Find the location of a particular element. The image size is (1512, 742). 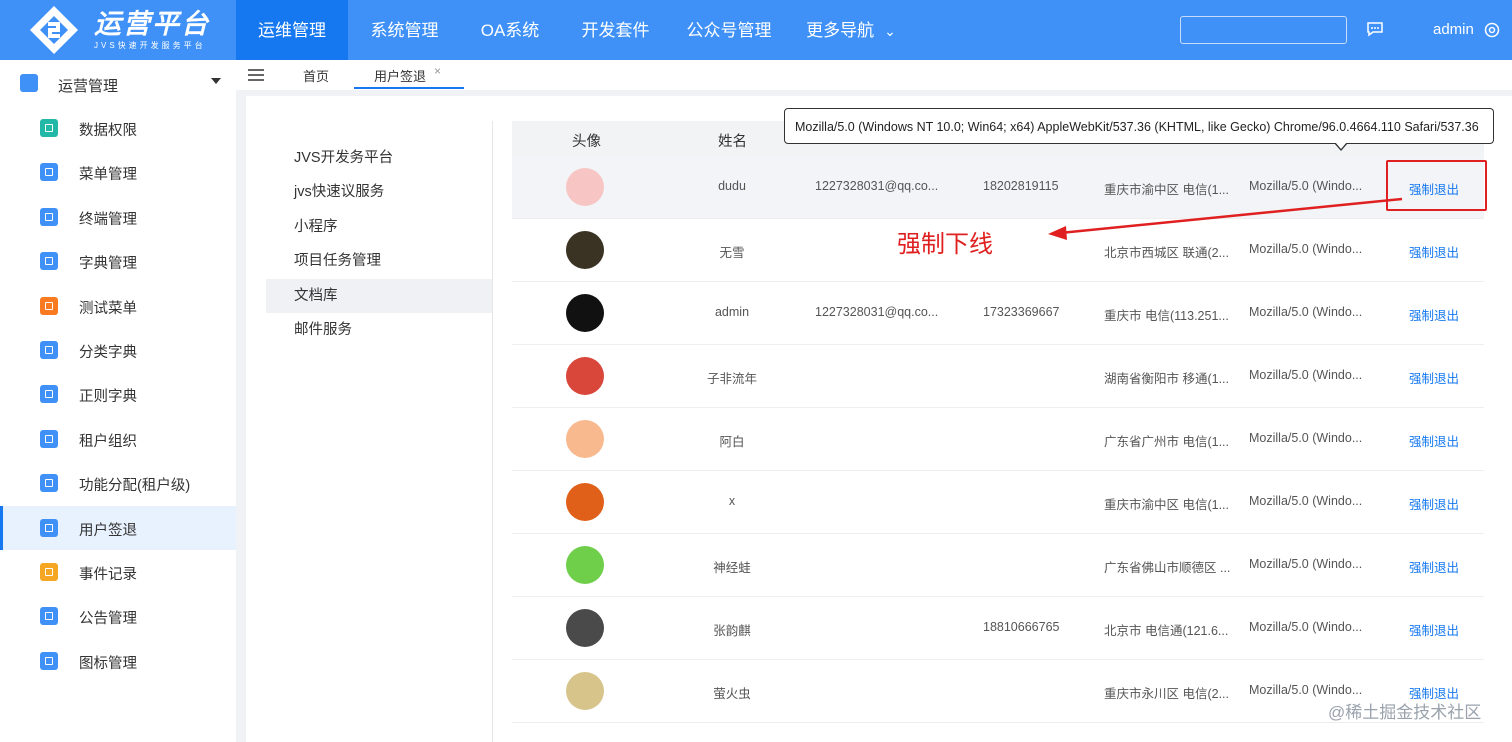

cell-name: 子非流年 is located at coordinates (732, 379).